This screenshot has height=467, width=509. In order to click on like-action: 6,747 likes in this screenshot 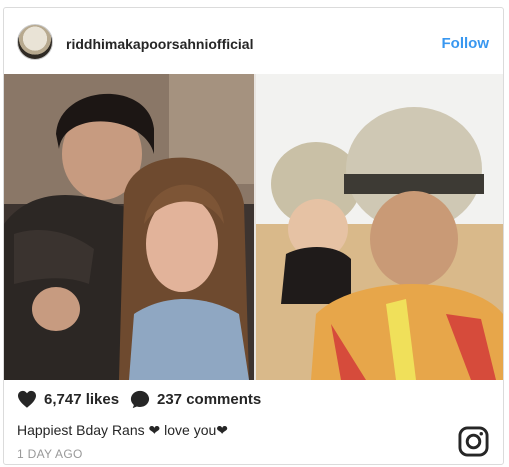, I will do `click(68, 399)`.